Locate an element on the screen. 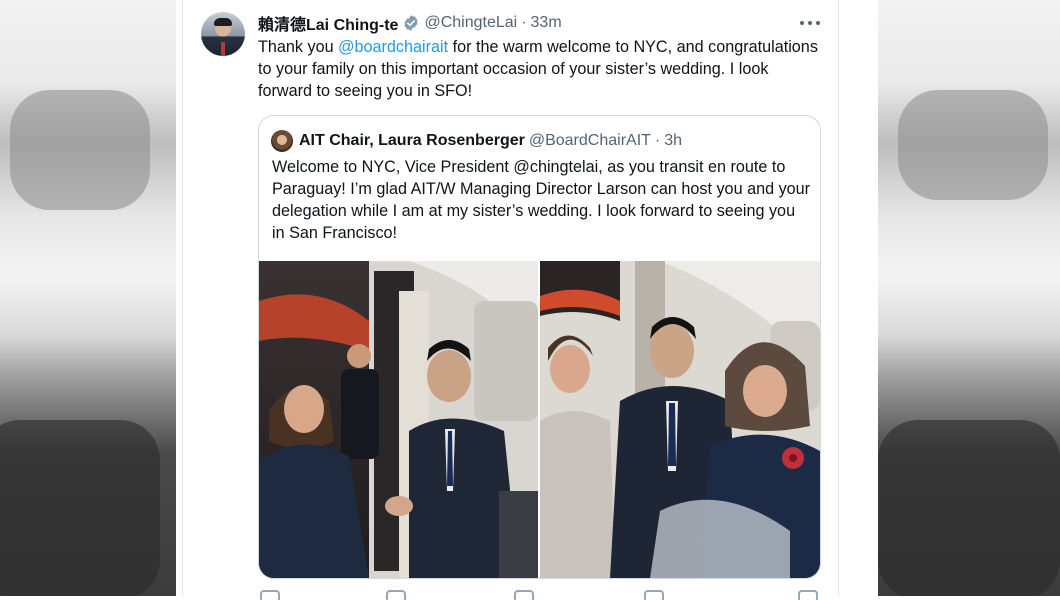 The width and height of the screenshot is (1060, 600). share-icon is located at coordinates (808, 595).